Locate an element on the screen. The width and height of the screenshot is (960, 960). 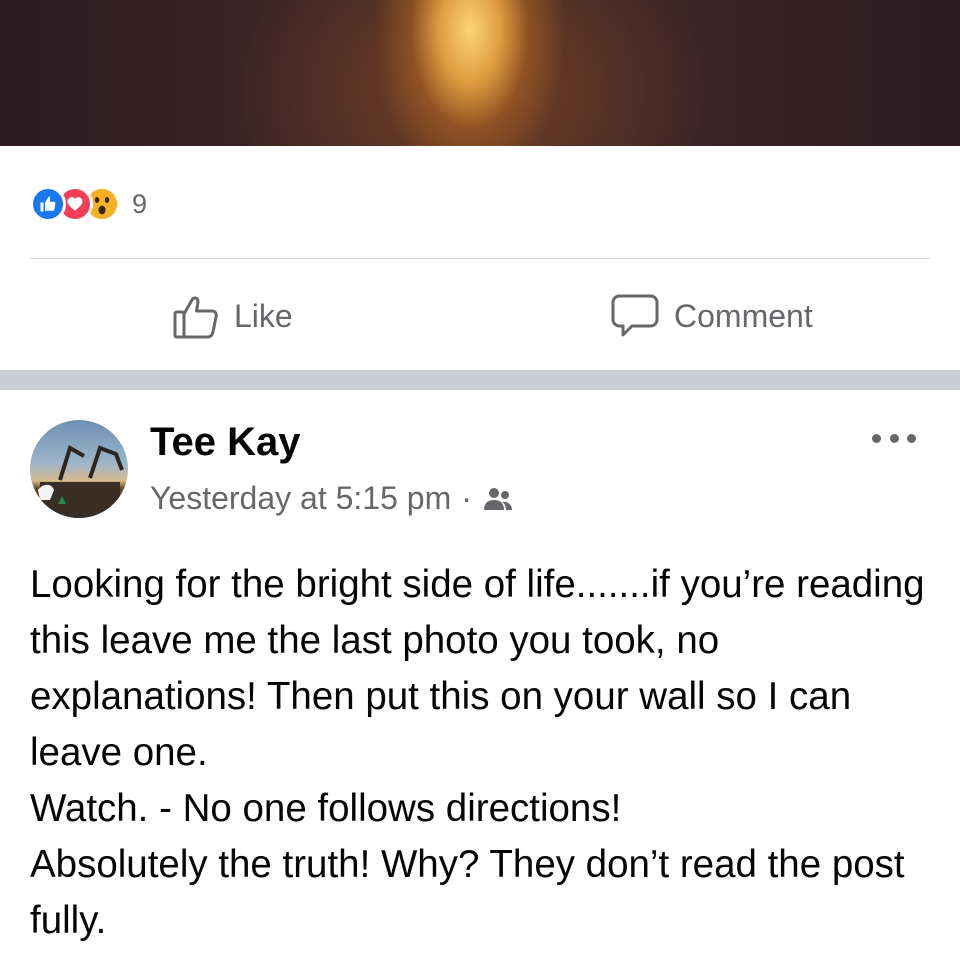
reaction-count: 9 is located at coordinates (140, 203).